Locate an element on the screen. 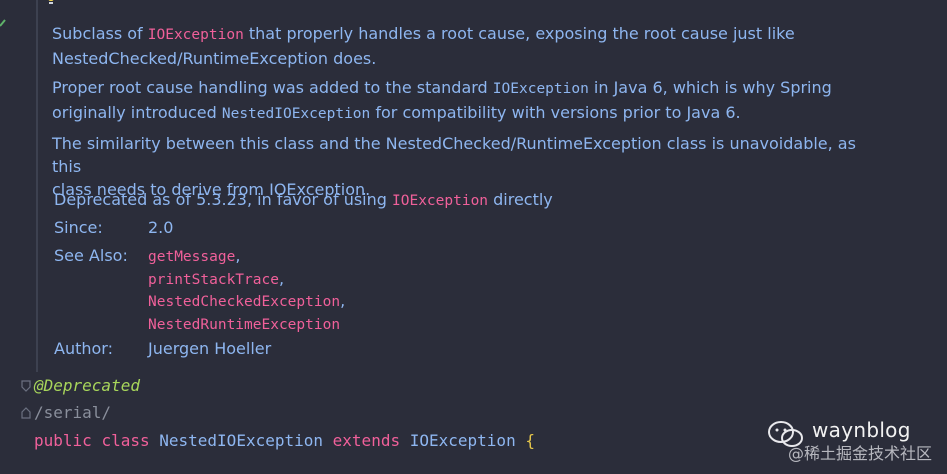 Image resolution: width=947 pixels, height=474 pixels. fold-start-icon is located at coordinates (26, 386).